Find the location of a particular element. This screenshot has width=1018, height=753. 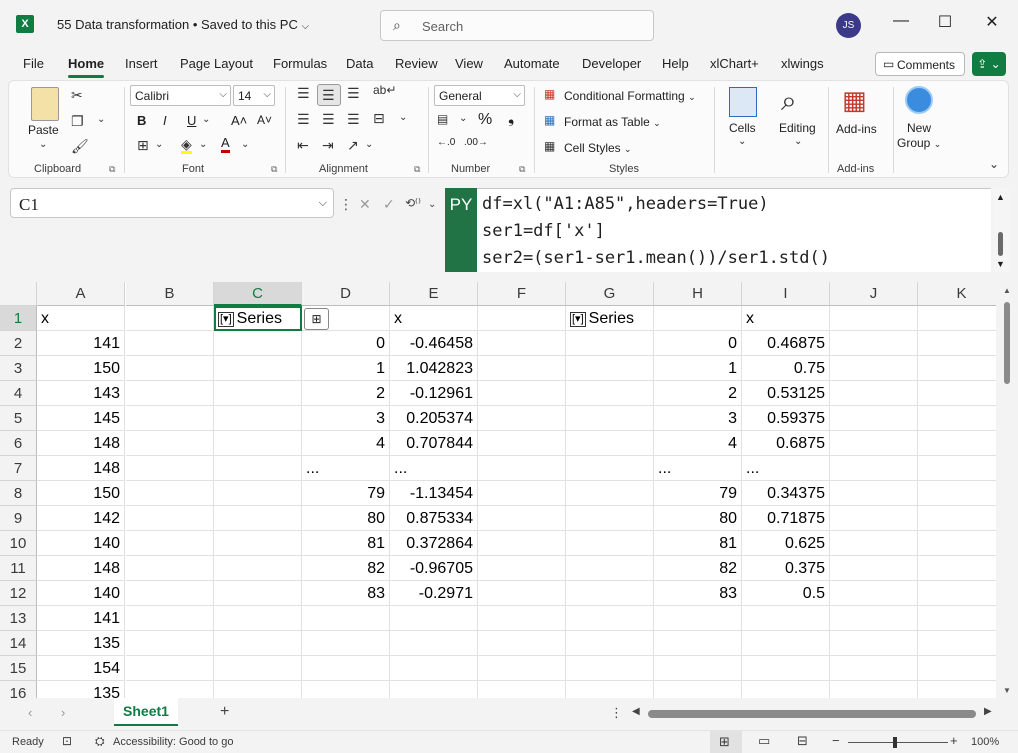

fill-color-icon: ◈ is located at coordinates (186, 145).